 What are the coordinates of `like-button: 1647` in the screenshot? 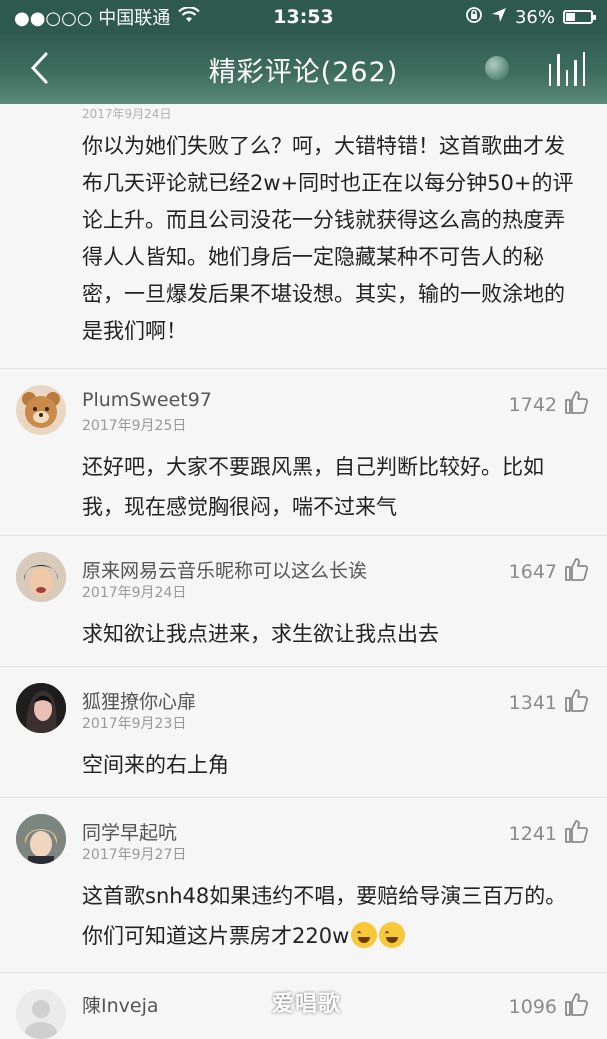 It's located at (549, 571).